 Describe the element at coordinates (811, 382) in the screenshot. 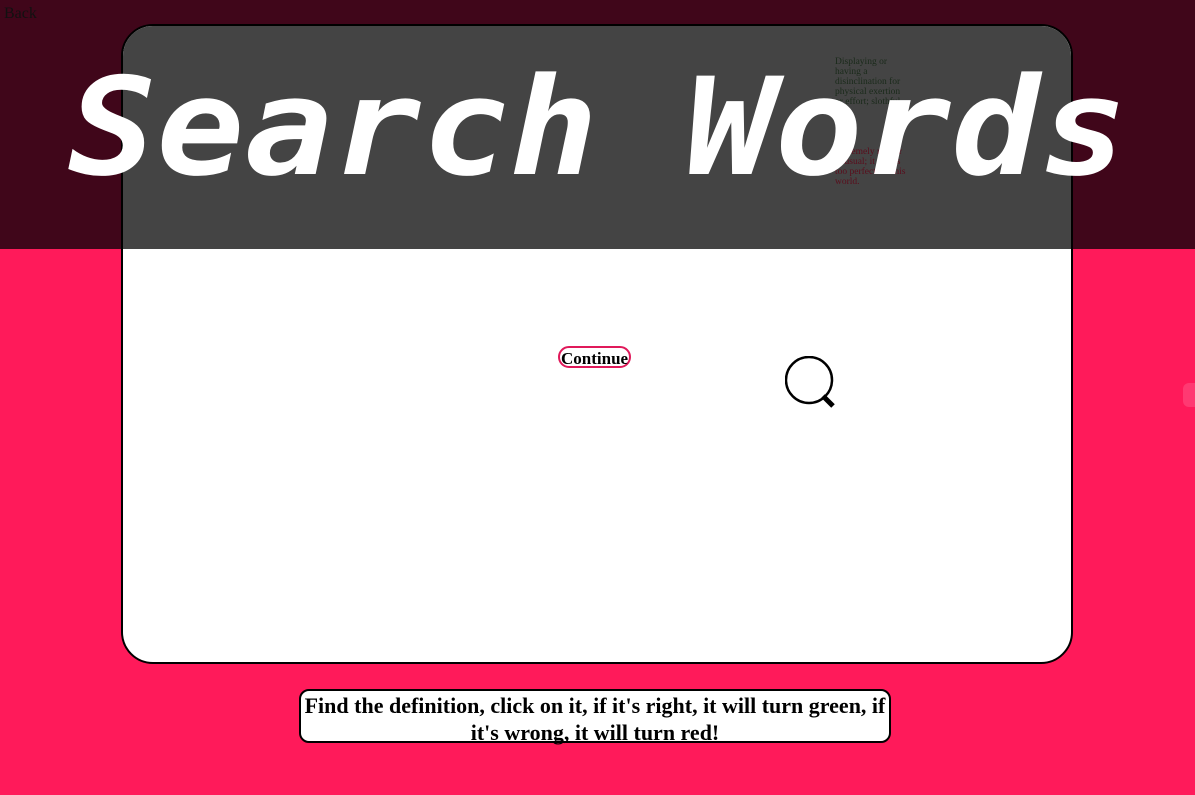

I see `search-icon` at that location.